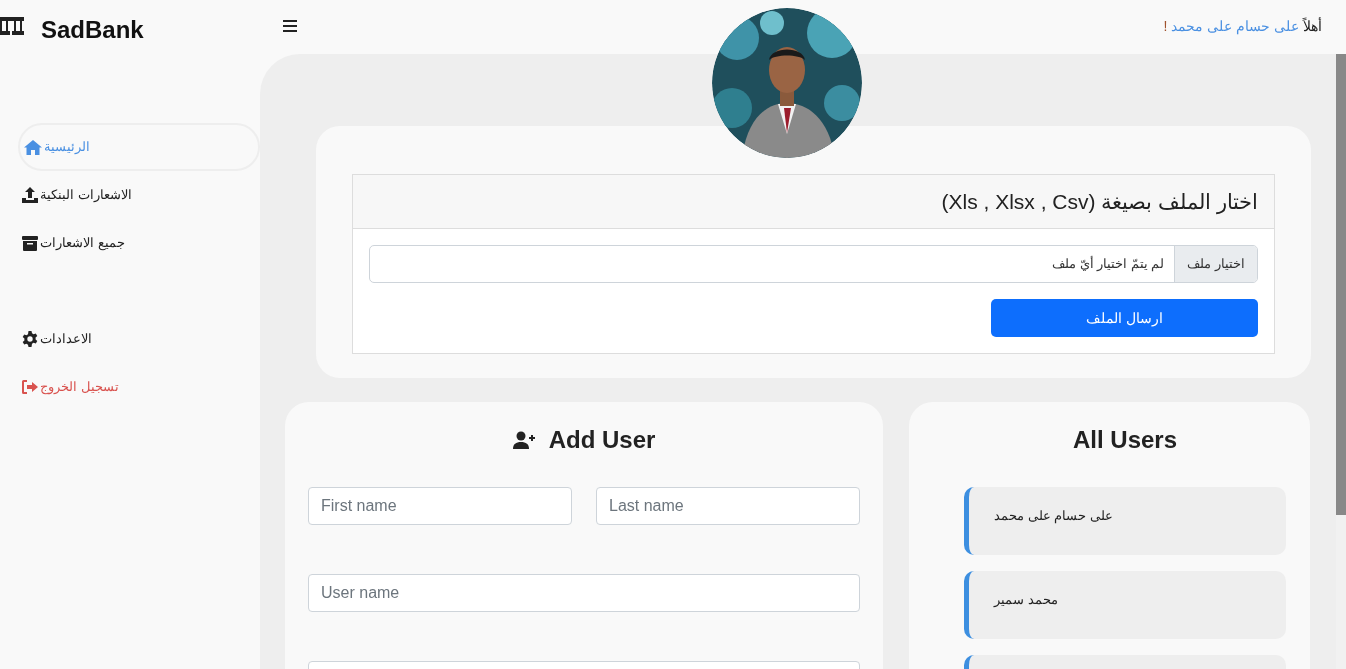  Describe the element at coordinates (30, 243) in the screenshot. I see `archive-box-icon` at that location.